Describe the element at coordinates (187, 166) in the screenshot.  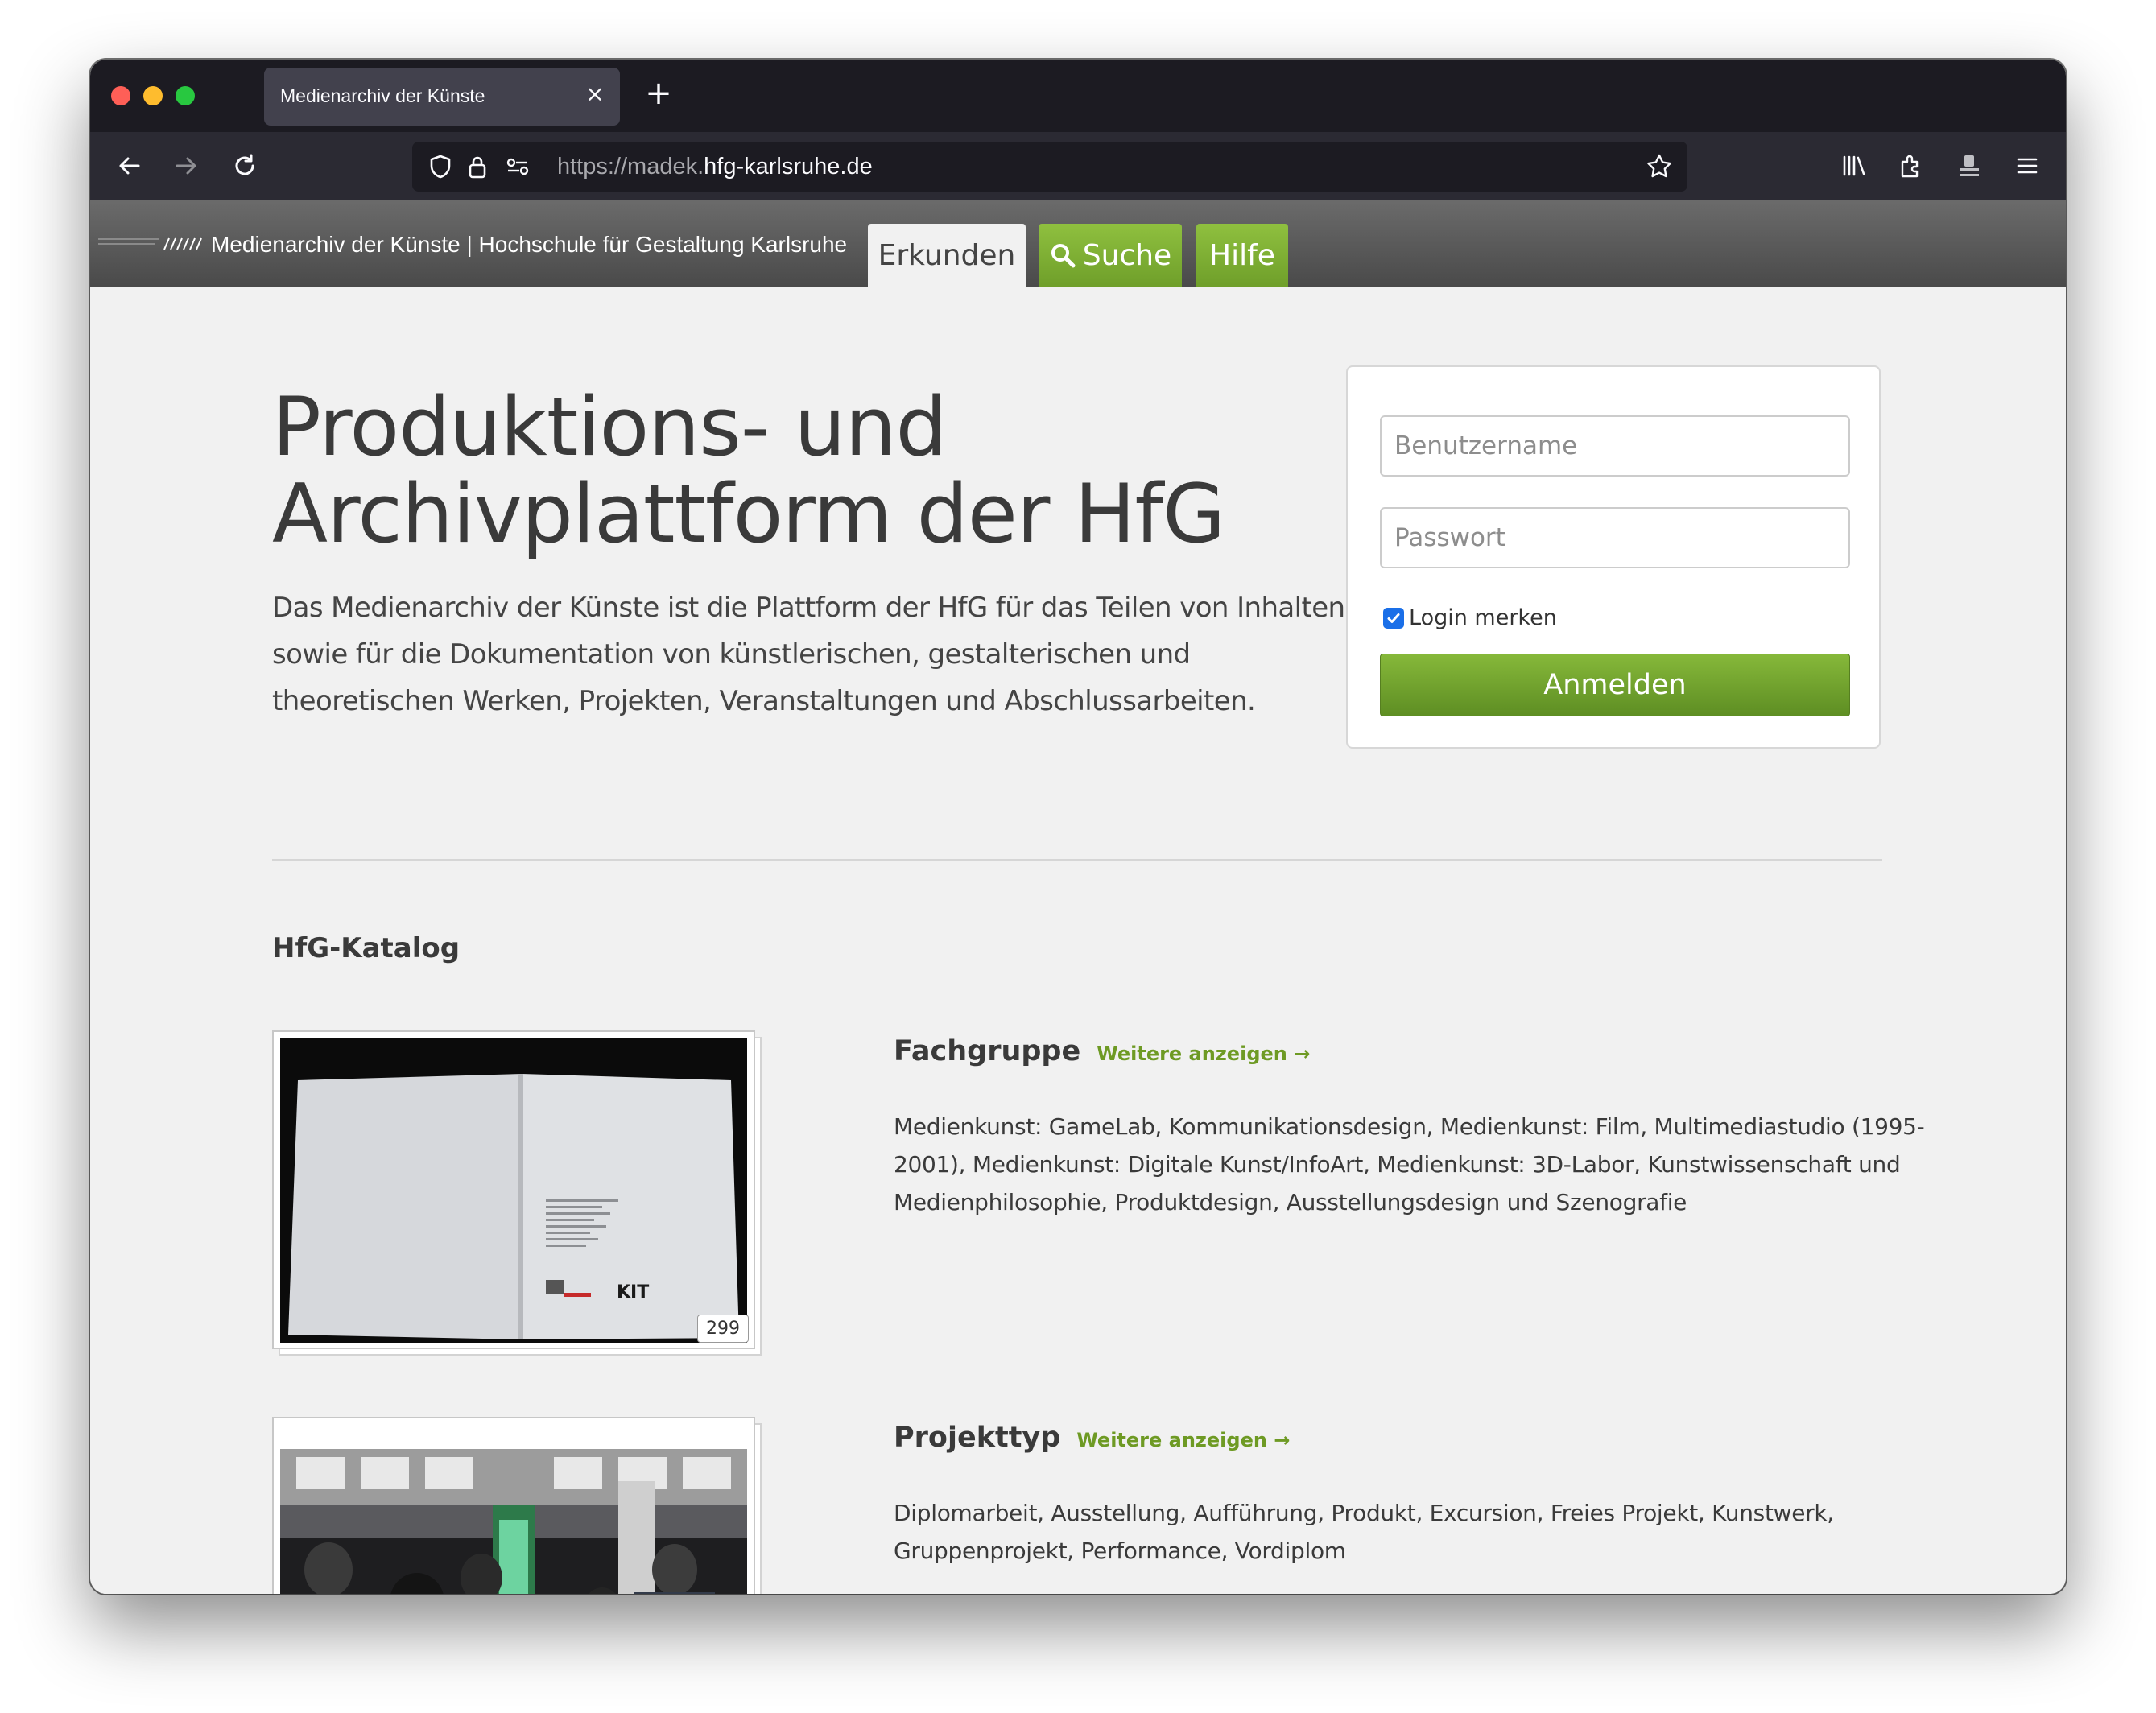
I see `forward-icon` at that location.